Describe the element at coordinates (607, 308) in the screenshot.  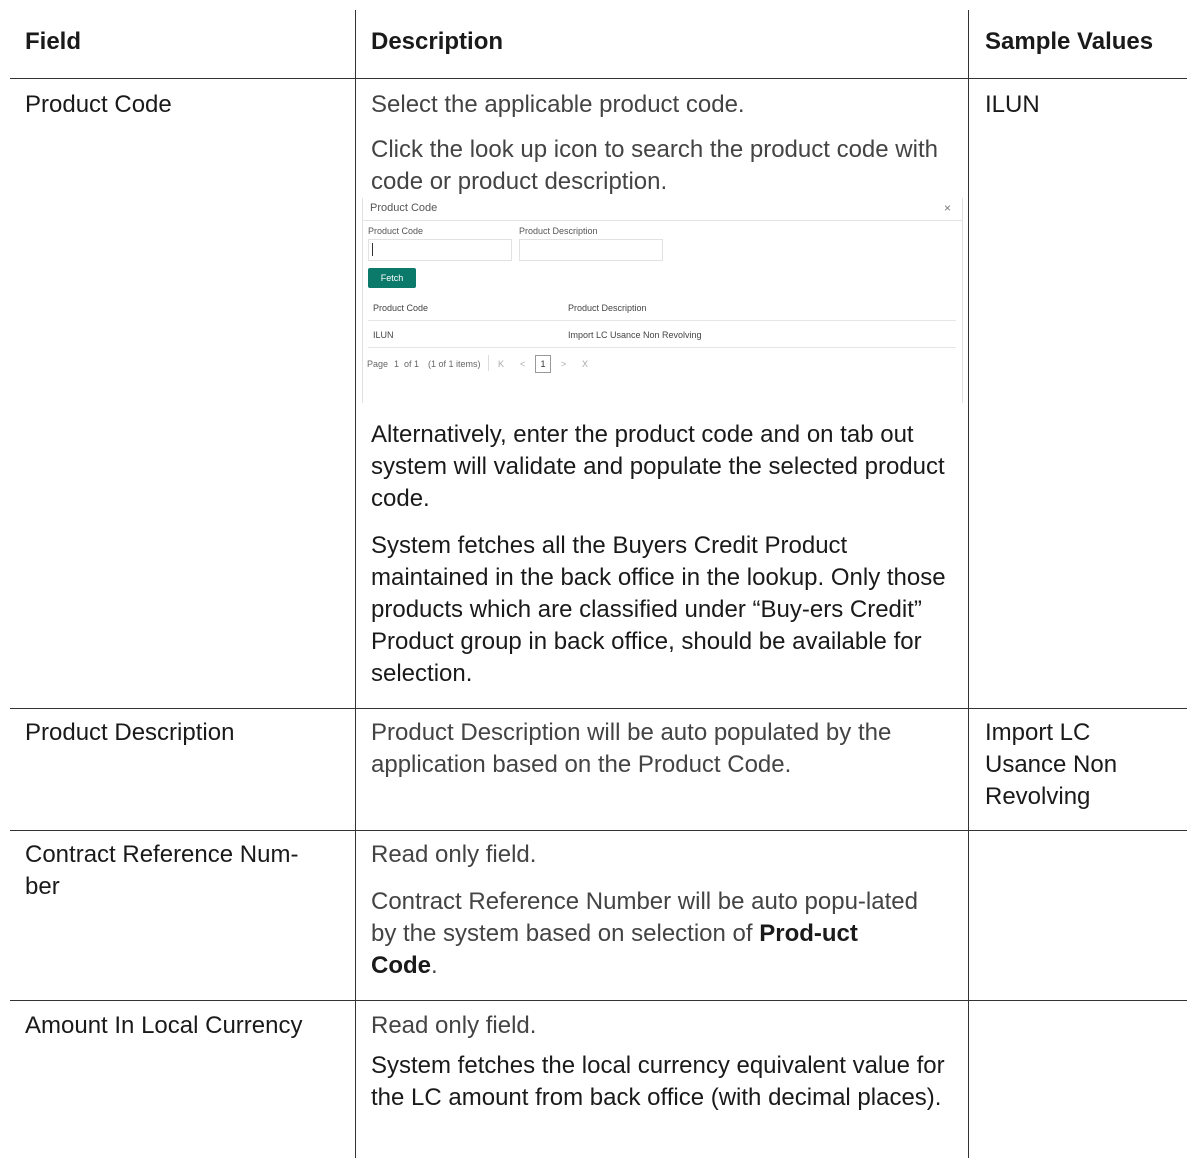
I see `column-header-product-description: Product Description` at that location.